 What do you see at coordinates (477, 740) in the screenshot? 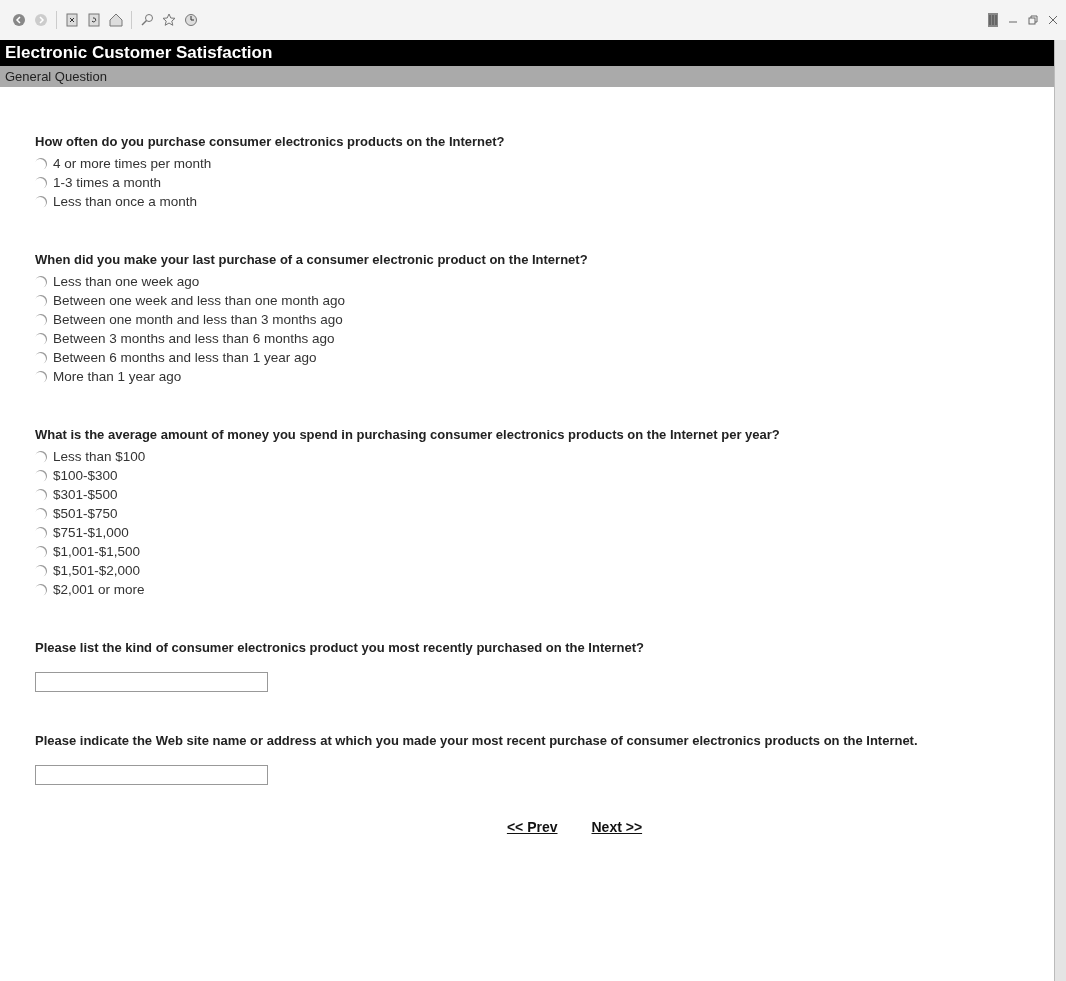
I see `question-text: Please indicate the Web site name or address at which you made your most recent purchase of consumer electronics products on the Internet.` at bounding box center [477, 740].